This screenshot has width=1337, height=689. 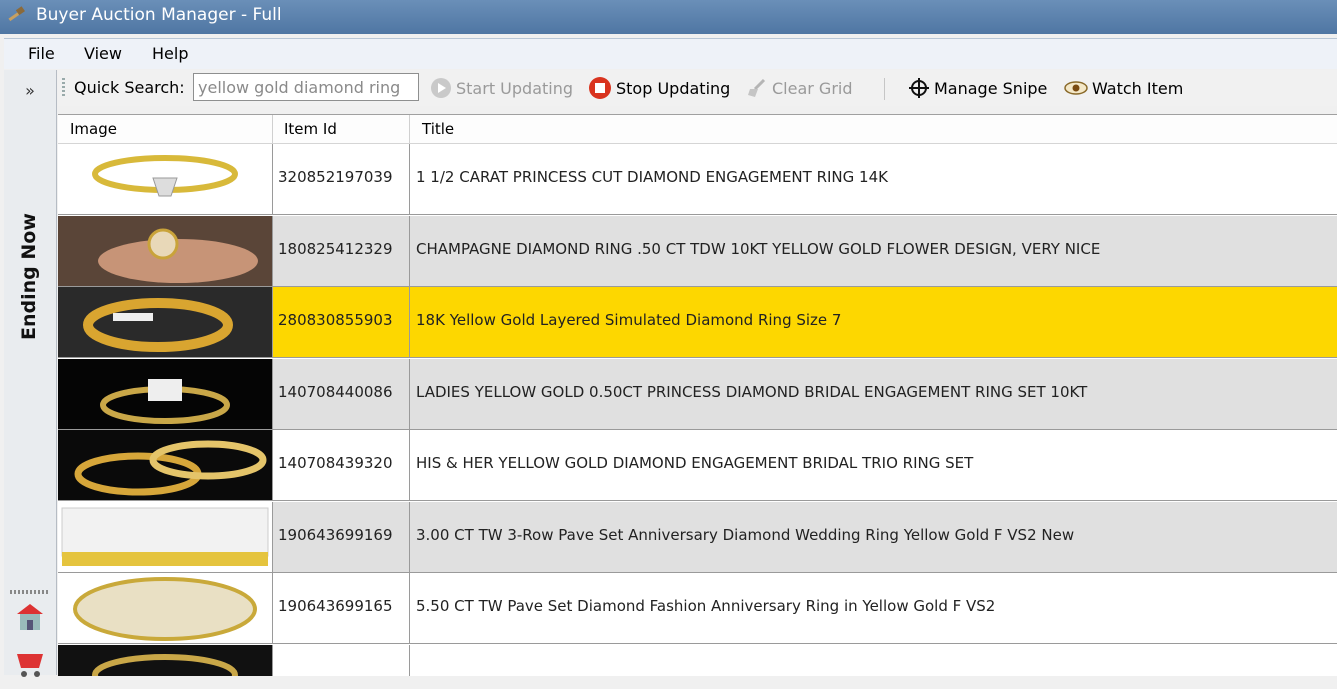 I want to click on item-id-cell: 190643699165, so click(x=335, y=606).